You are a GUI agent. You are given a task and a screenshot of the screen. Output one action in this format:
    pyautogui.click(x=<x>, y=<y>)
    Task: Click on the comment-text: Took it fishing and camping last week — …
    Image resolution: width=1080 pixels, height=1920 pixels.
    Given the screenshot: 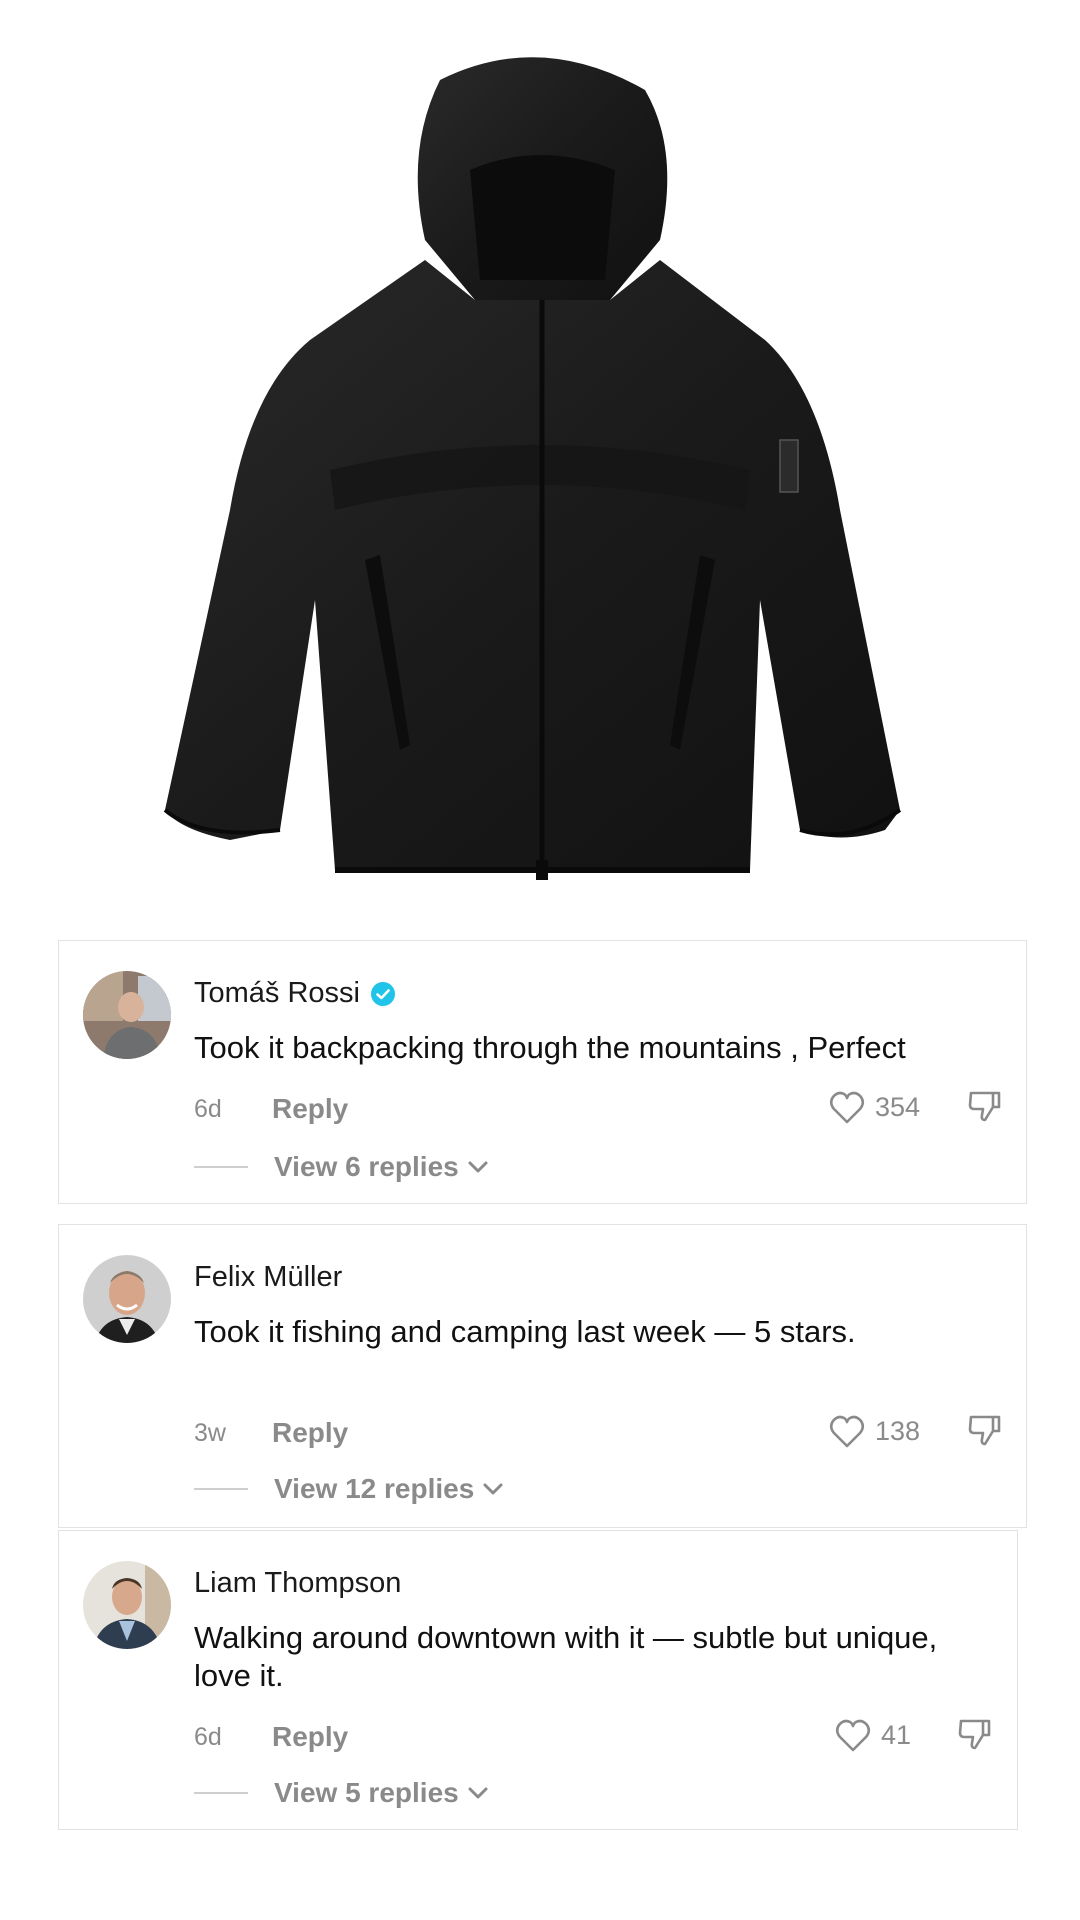 What is the action you would take?
    pyautogui.click(x=525, y=1331)
    